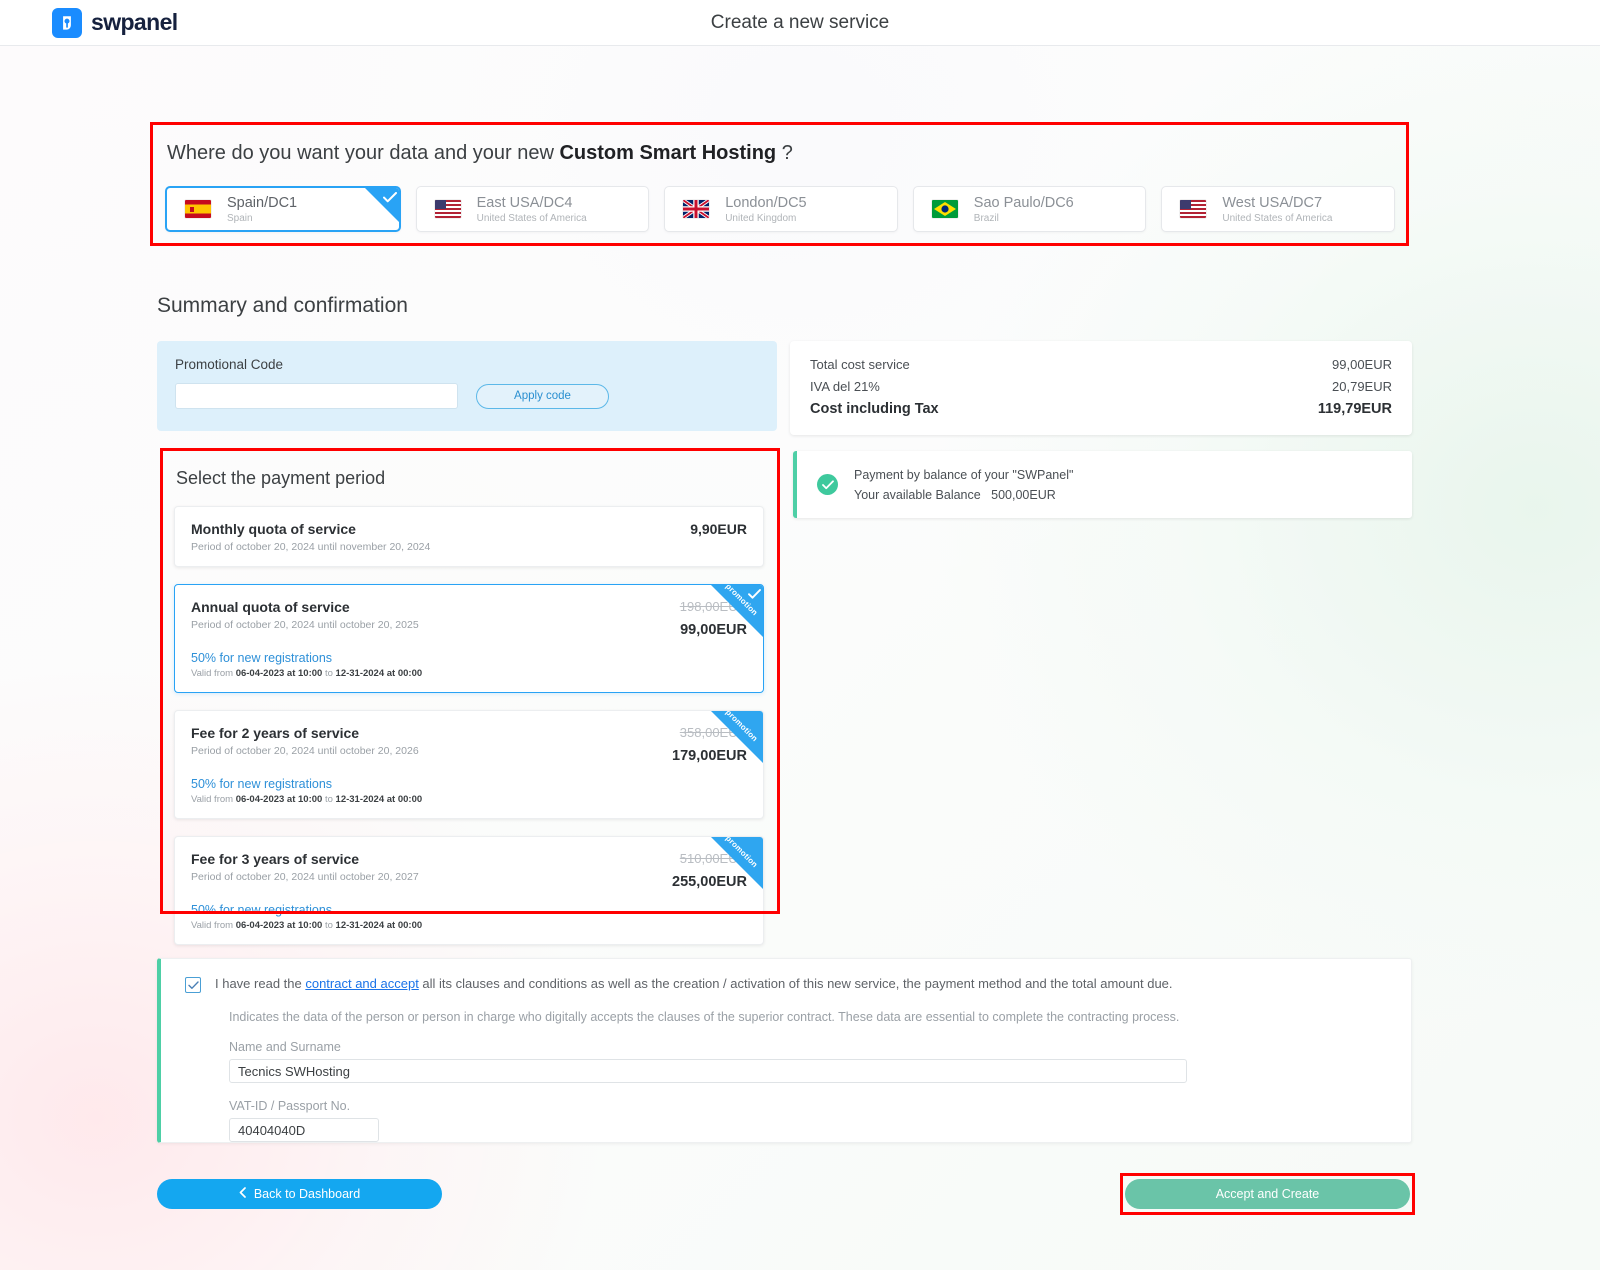  What do you see at coordinates (299, 1194) in the screenshot?
I see `back-to-dashboard-button: Back to Dashboard` at bounding box center [299, 1194].